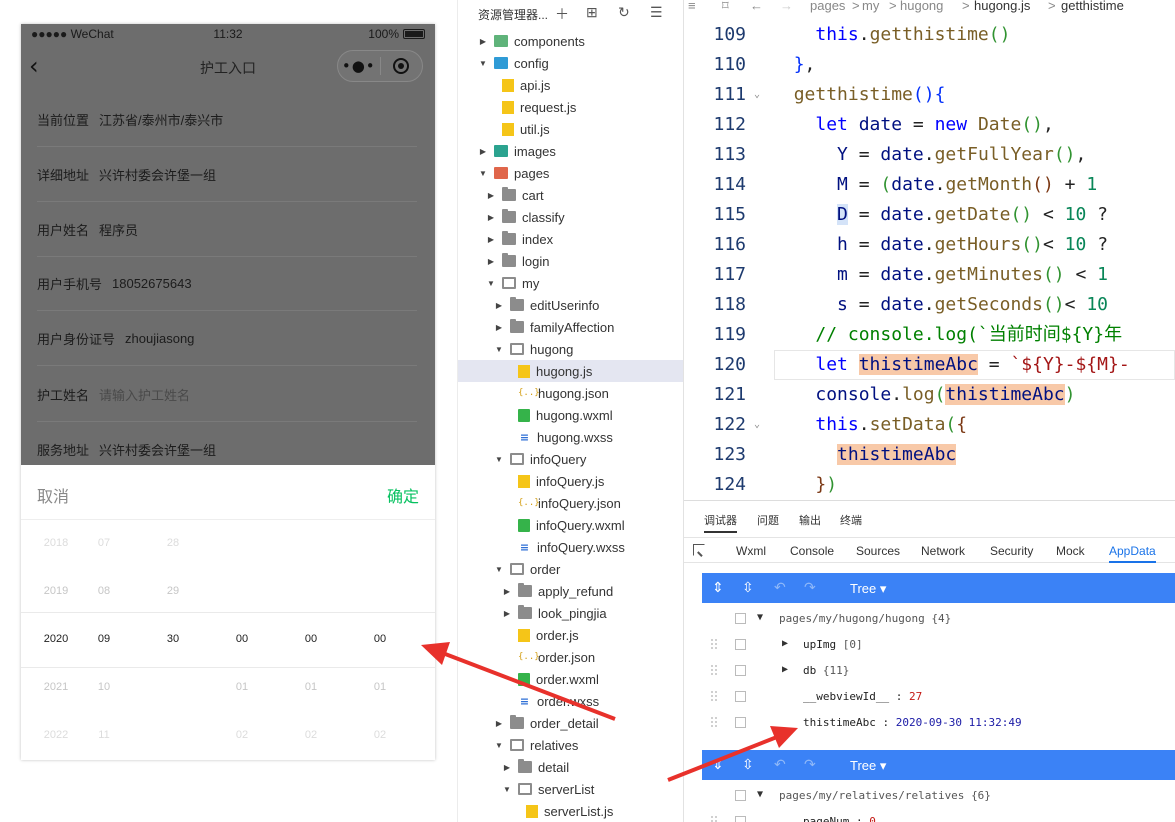 The height and width of the screenshot is (822, 1175). I want to click on breadcrumb-item: getthistime, so click(1092, 6).